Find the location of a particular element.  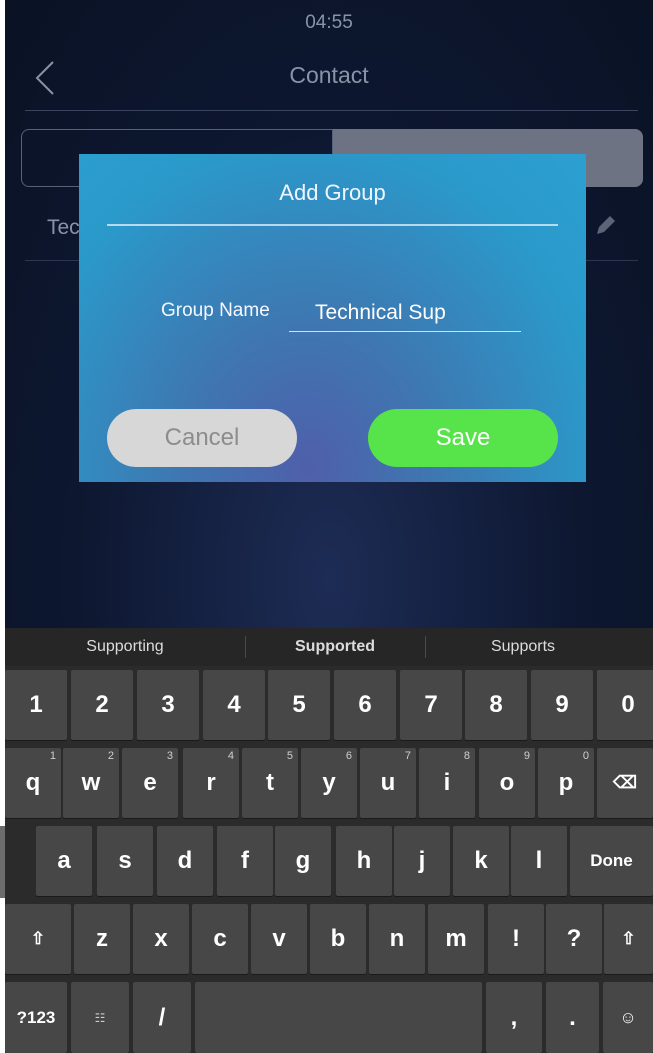

key-period: . is located at coordinates (572, 1017).